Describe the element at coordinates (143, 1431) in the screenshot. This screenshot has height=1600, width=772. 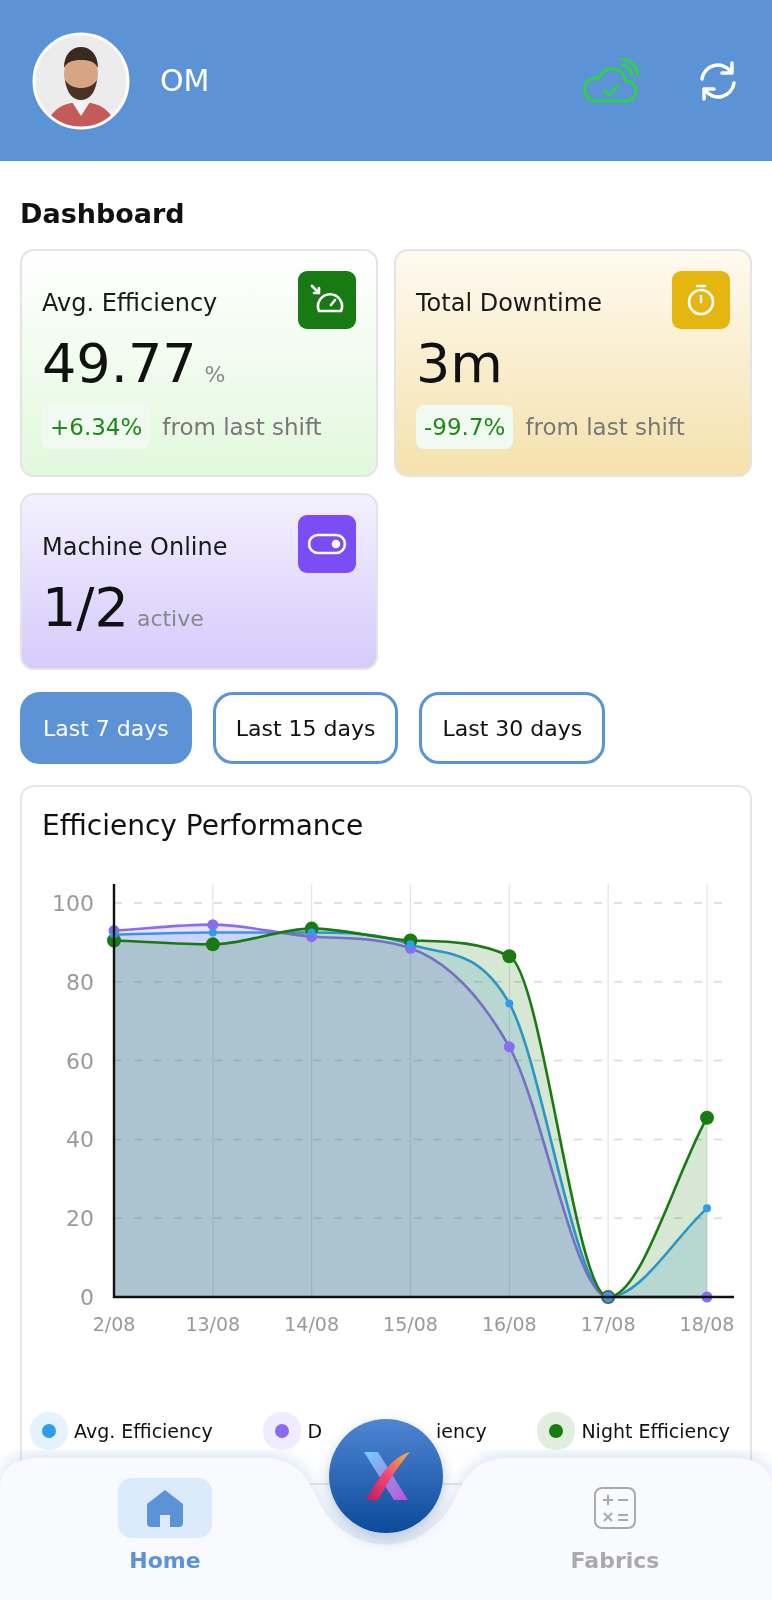
I see `legend-label: Avg. Efficiency` at that location.